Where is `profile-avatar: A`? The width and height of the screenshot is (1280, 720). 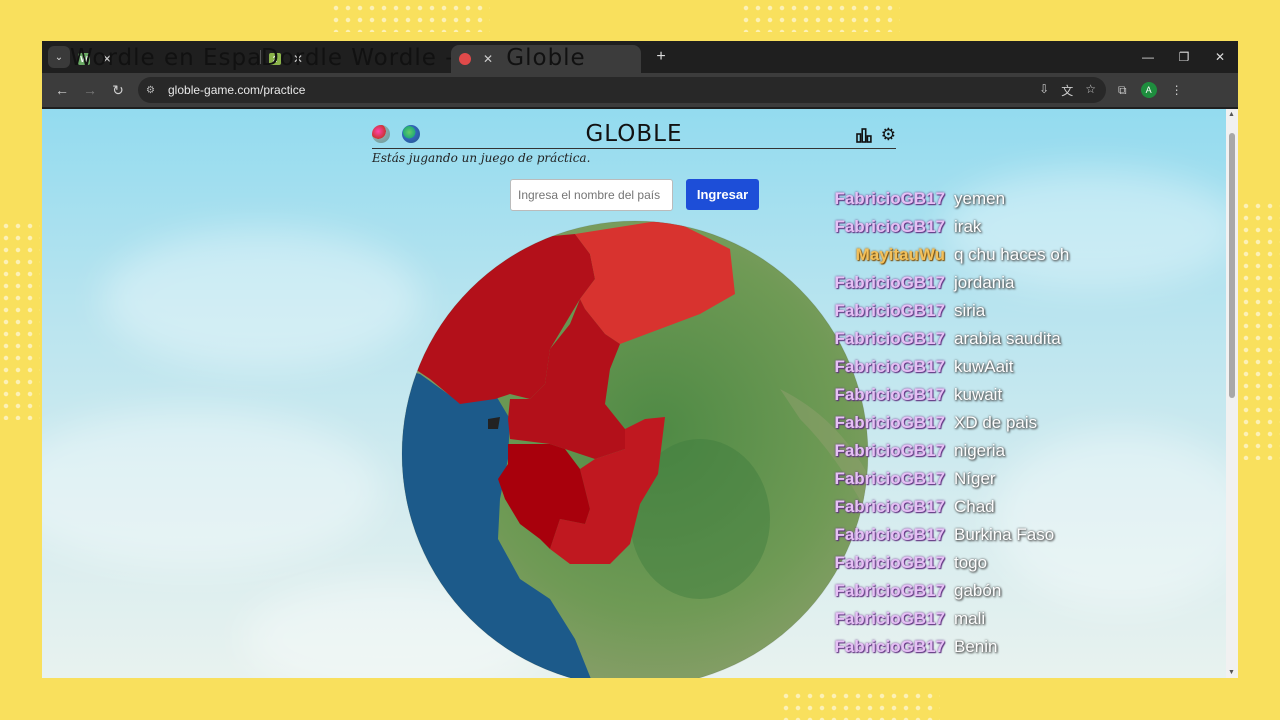
profile-avatar: A is located at coordinates (1148, 90).